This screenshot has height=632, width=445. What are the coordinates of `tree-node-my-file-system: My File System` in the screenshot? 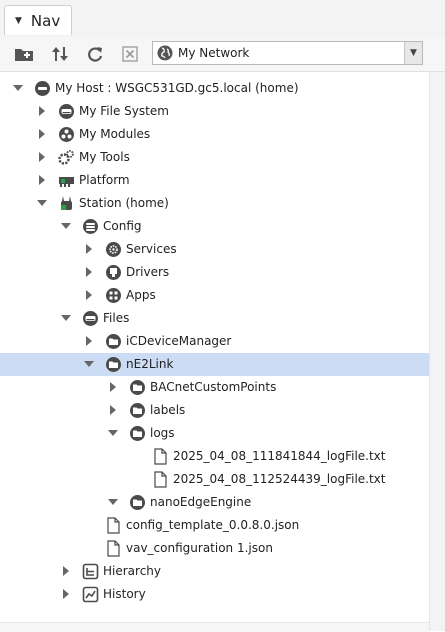 It's located at (214, 111).